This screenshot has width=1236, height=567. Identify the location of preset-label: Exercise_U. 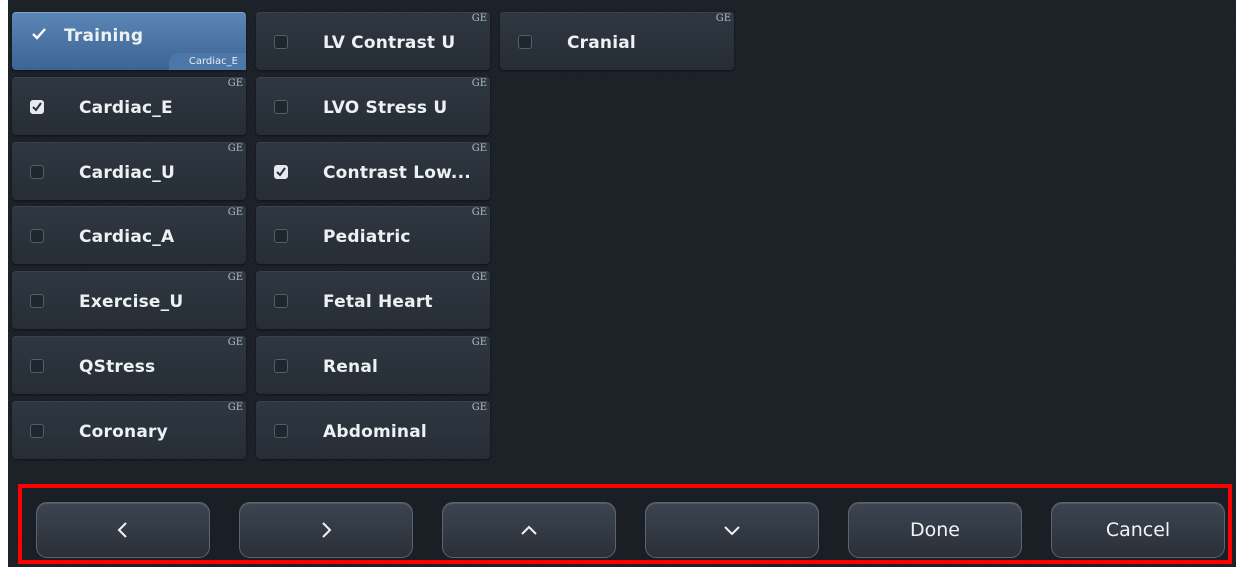
(131, 302).